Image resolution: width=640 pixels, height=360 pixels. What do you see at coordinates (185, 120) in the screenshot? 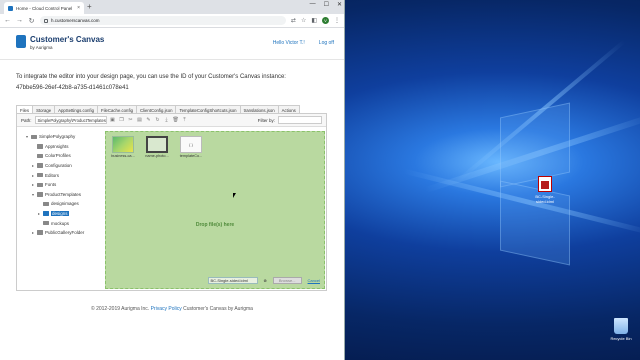
I see `upload-icon: ⤒` at bounding box center [185, 120].